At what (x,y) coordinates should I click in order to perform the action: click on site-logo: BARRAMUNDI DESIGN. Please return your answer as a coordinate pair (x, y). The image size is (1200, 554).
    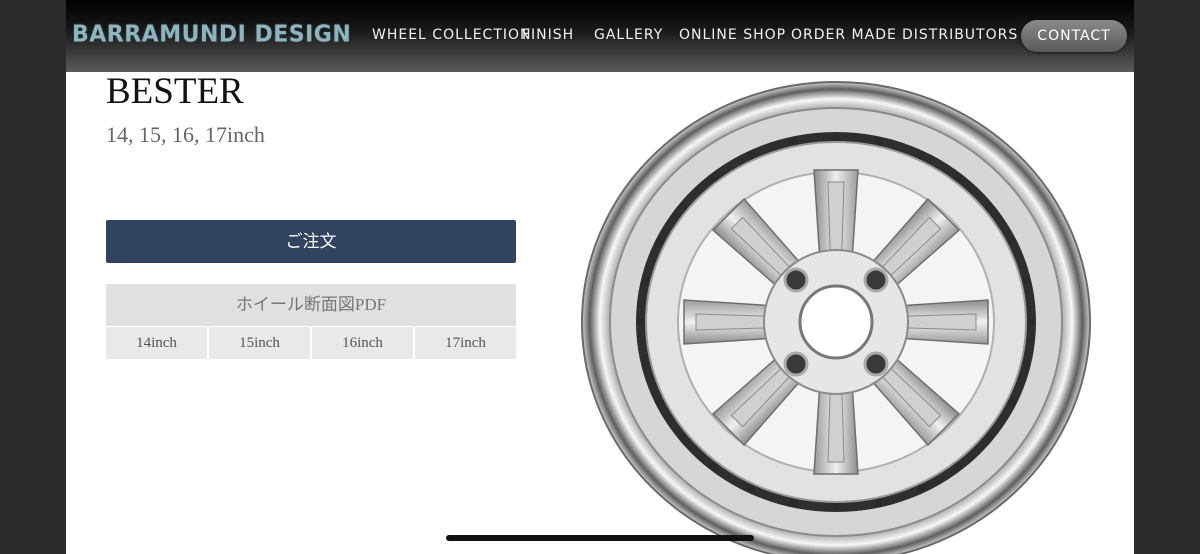
    Looking at the image, I should click on (211, 34).